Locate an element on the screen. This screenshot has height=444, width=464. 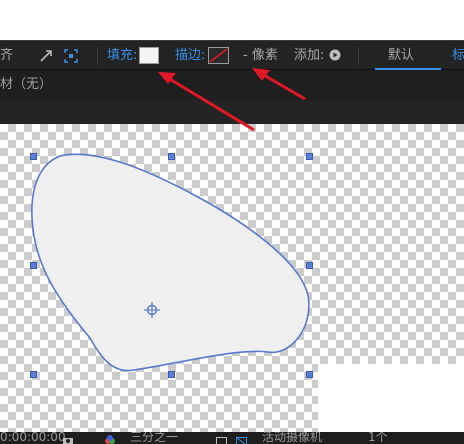
snap-icon is located at coordinates (71, 56).